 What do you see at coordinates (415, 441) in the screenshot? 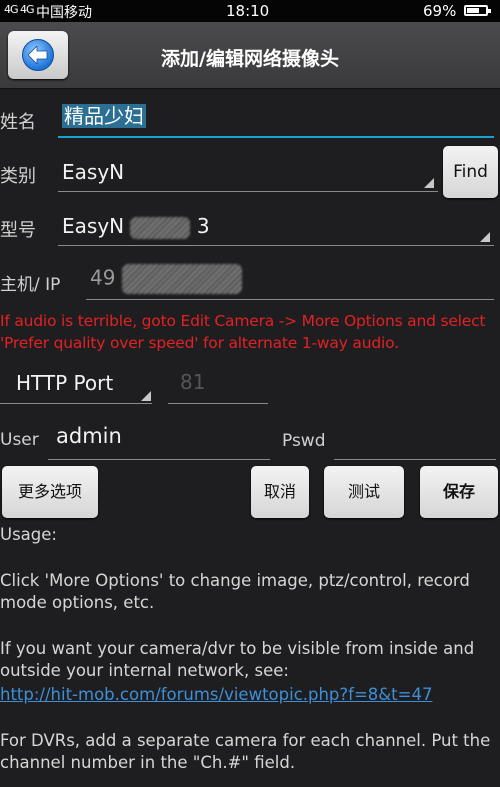
I see `password-input` at bounding box center [415, 441].